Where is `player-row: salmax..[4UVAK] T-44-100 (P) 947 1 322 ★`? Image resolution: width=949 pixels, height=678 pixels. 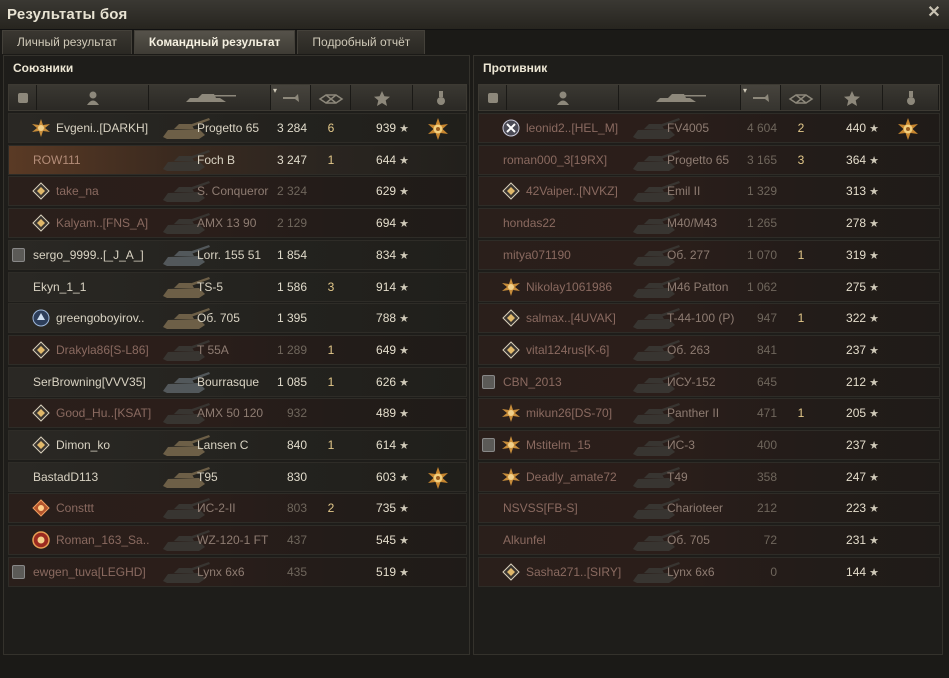 player-row: salmax..[4UVAK] T-44-100 (P) 947 1 322 ★ is located at coordinates (709, 318).